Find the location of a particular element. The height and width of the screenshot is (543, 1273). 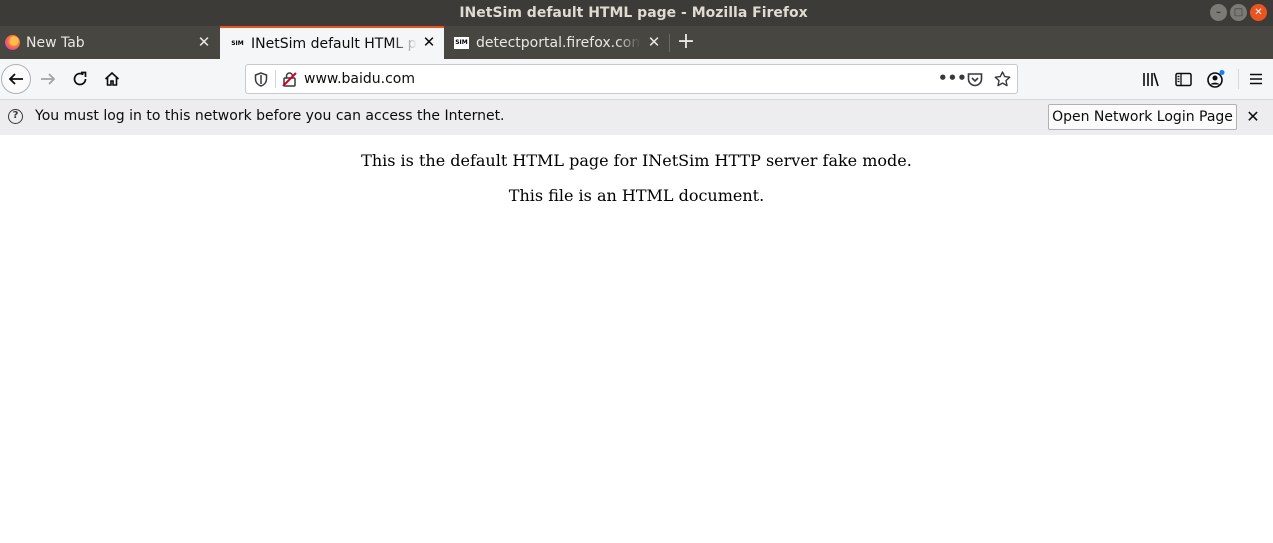

tab-inetsim: SIM INetSim default HTML page ✕ is located at coordinates (332, 42).